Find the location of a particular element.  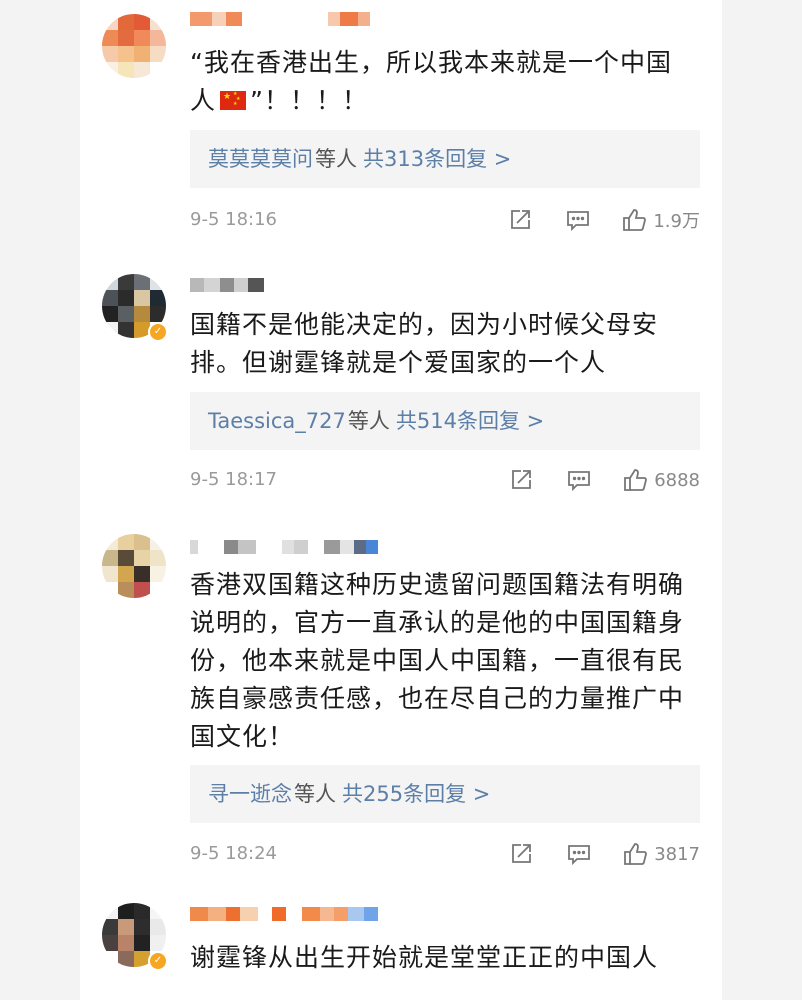

reply-summary: 寻一逝念等人 共255条回复 > is located at coordinates (445, 794).